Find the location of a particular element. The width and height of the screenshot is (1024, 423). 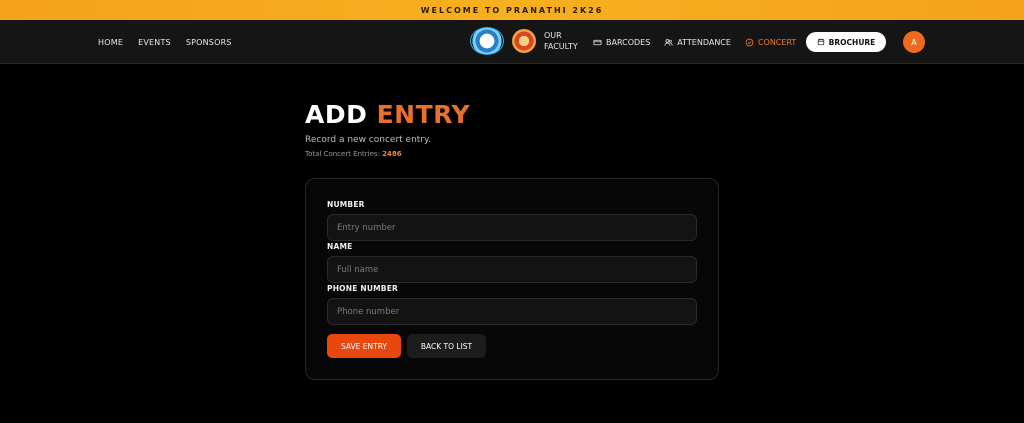

nav-left-links: HOME EVENTS SPONSORS is located at coordinates (165, 42).